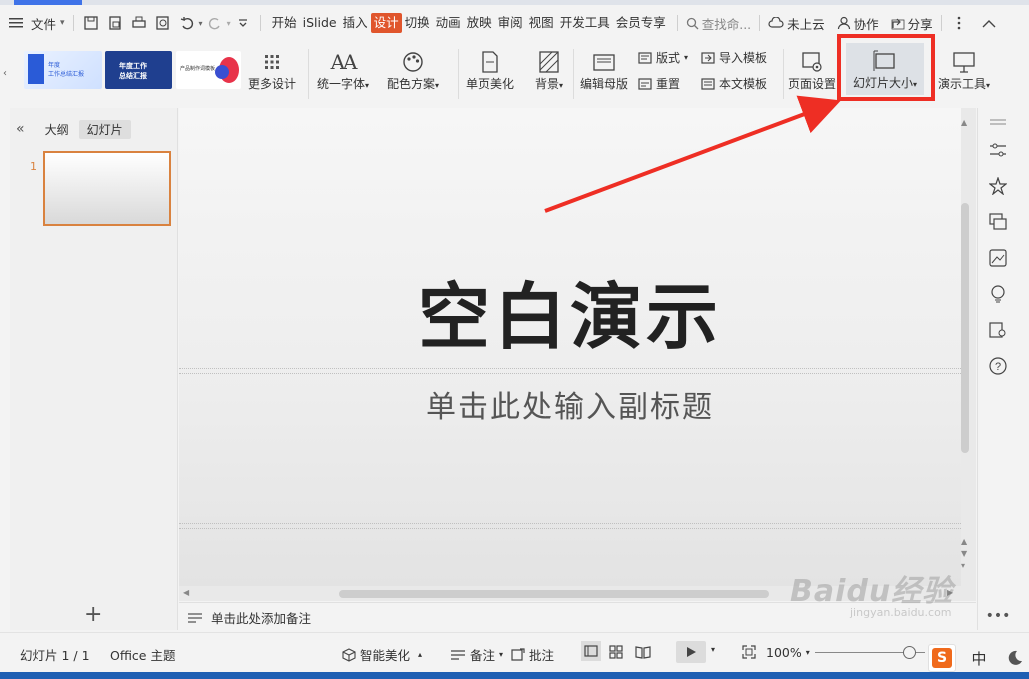  I want to click on color-scheme-button: 配色方案▾, so click(413, 70).